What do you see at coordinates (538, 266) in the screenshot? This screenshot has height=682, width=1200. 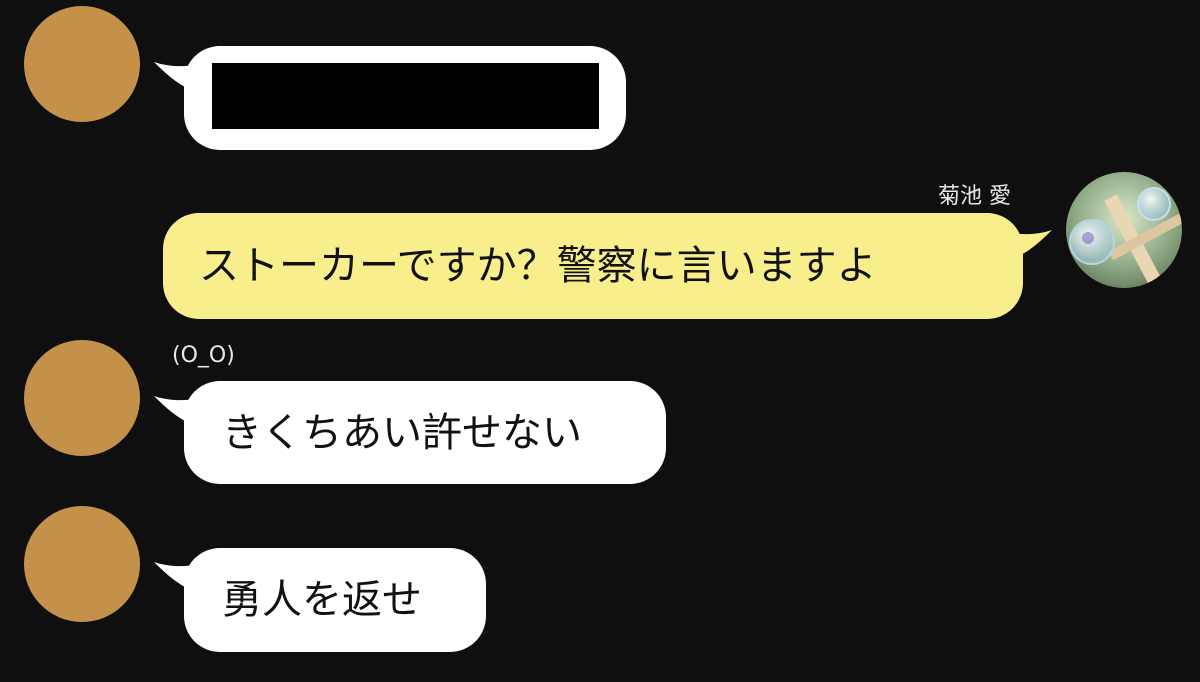 I see `message-text: ストーカーですか？警察に言いますよ` at bounding box center [538, 266].